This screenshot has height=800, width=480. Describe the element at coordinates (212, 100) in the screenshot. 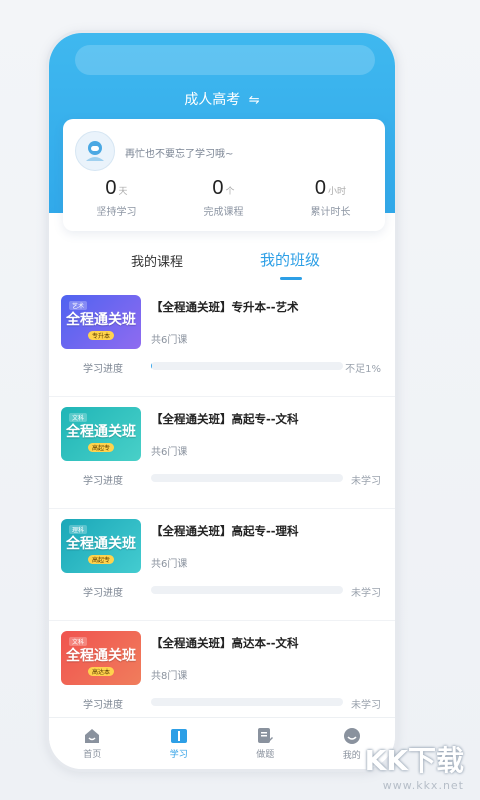

I see `exam-type-title: 成人高考` at that location.